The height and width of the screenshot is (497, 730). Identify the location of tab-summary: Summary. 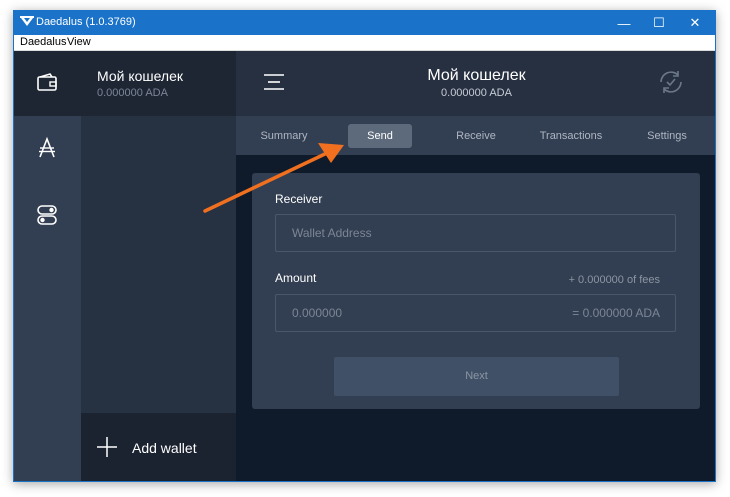
(284, 136).